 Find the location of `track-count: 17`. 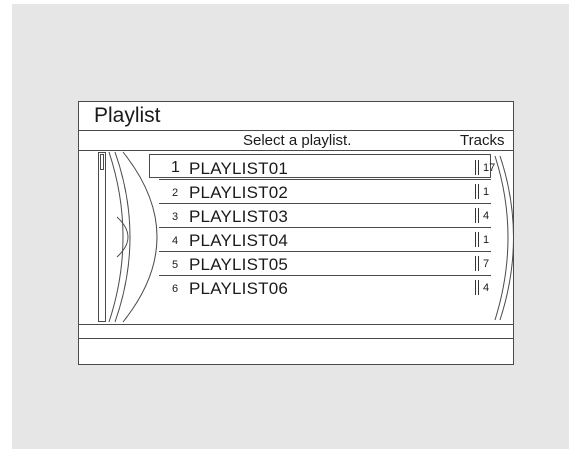

track-count: 17 is located at coordinates (489, 168).